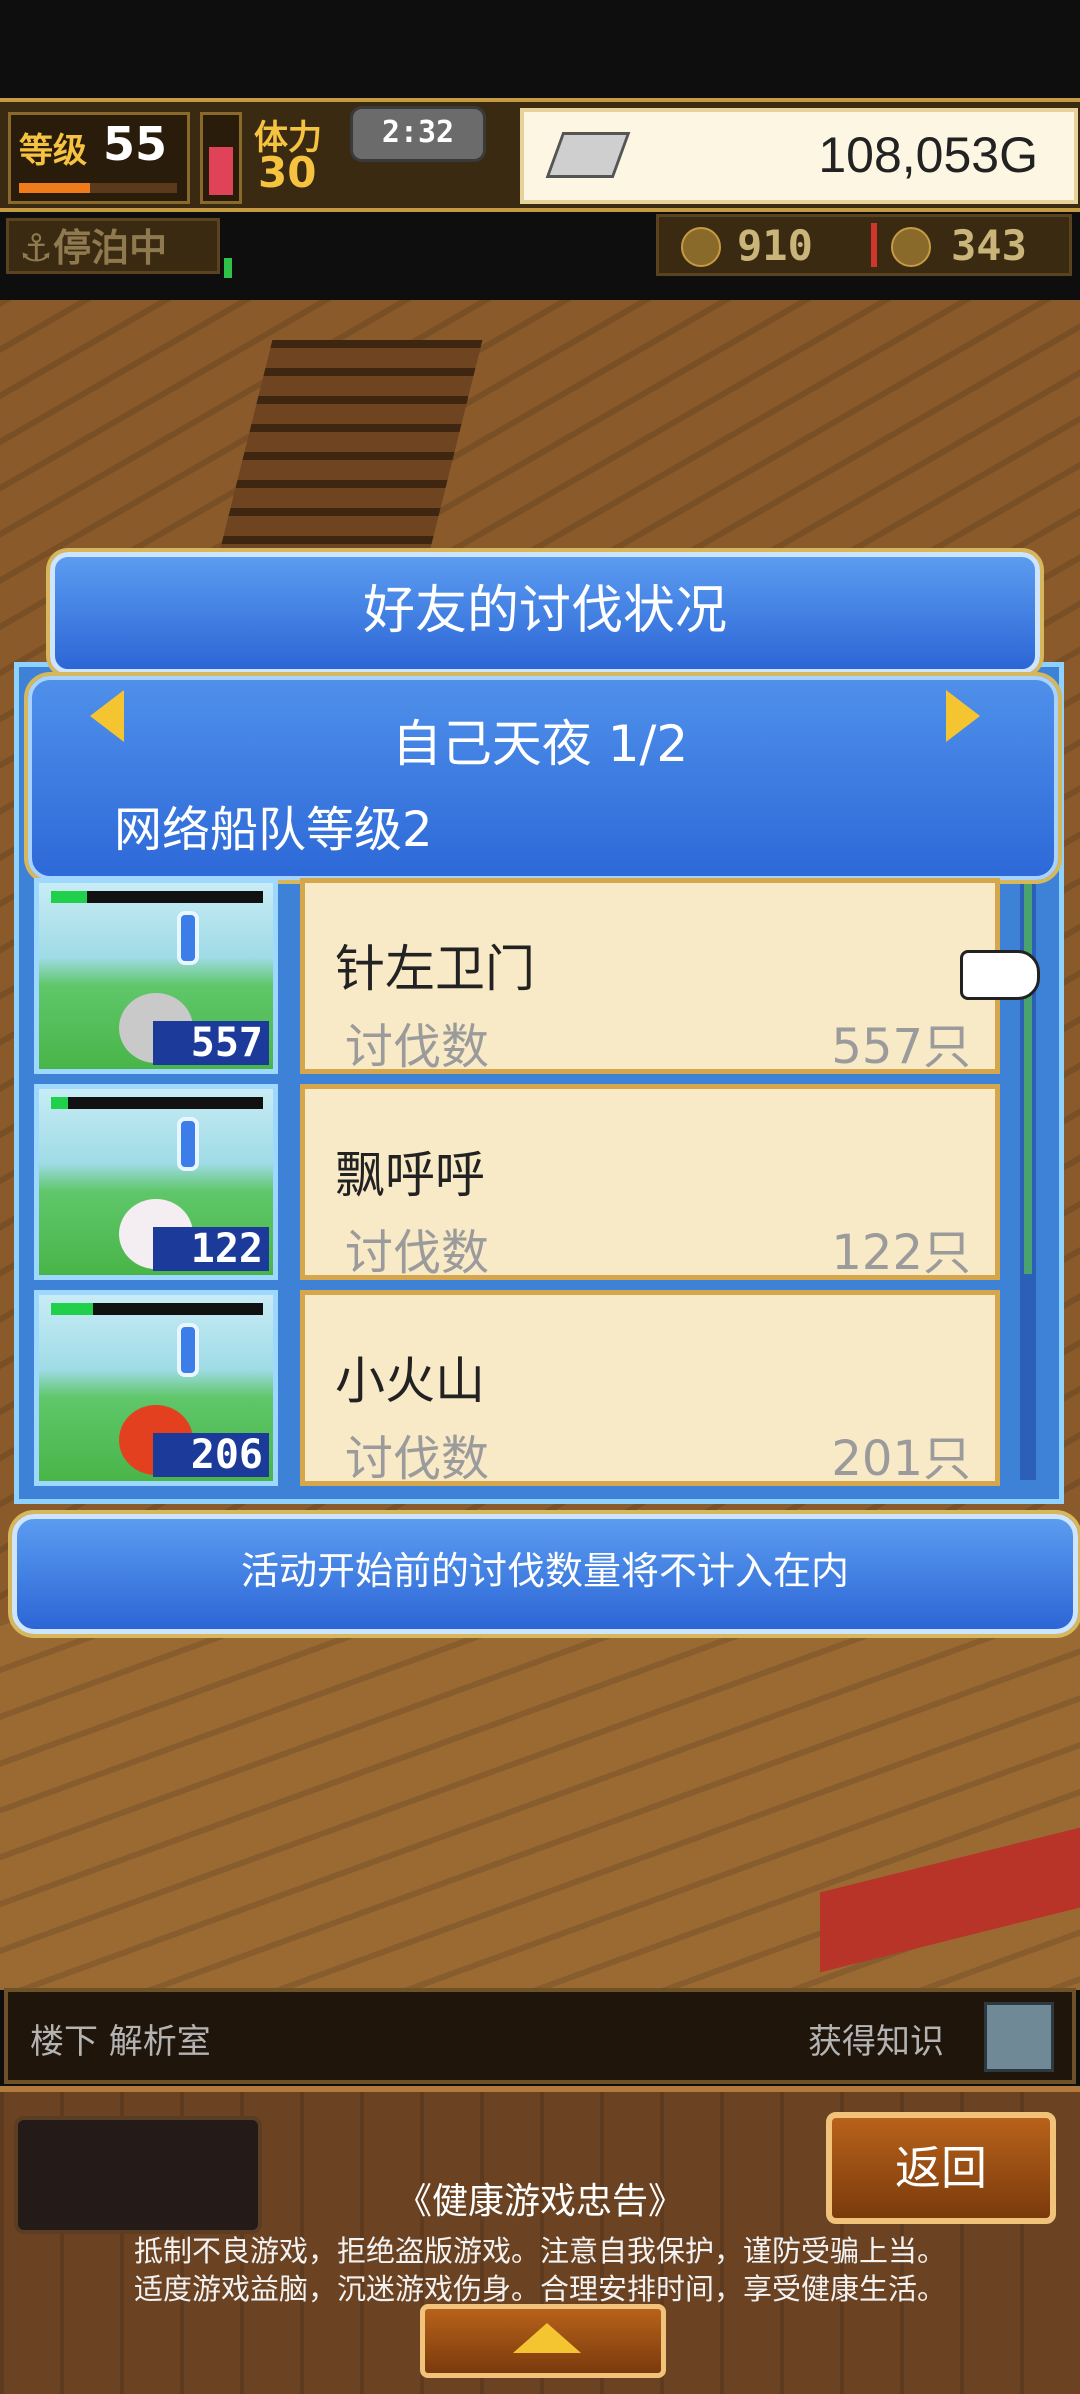  I want to click on location-bar: 楼下 解析室 获得知识, so click(540, 2036).